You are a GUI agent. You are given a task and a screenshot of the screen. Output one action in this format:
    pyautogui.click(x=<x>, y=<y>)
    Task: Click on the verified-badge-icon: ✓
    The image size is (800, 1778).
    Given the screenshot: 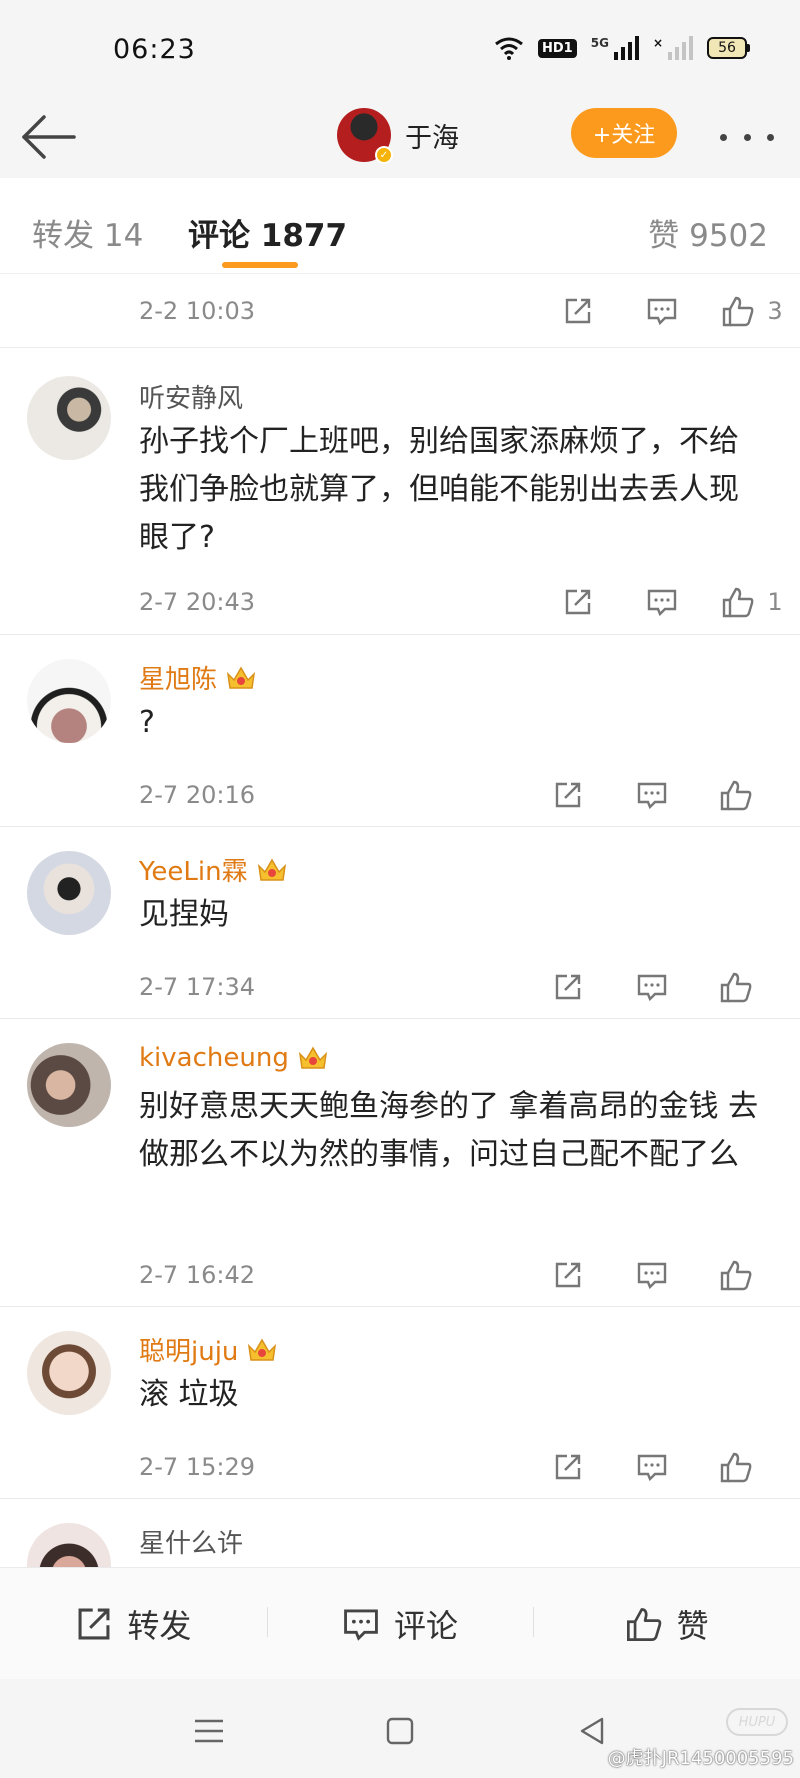 What is the action you would take?
    pyautogui.click(x=384, y=155)
    